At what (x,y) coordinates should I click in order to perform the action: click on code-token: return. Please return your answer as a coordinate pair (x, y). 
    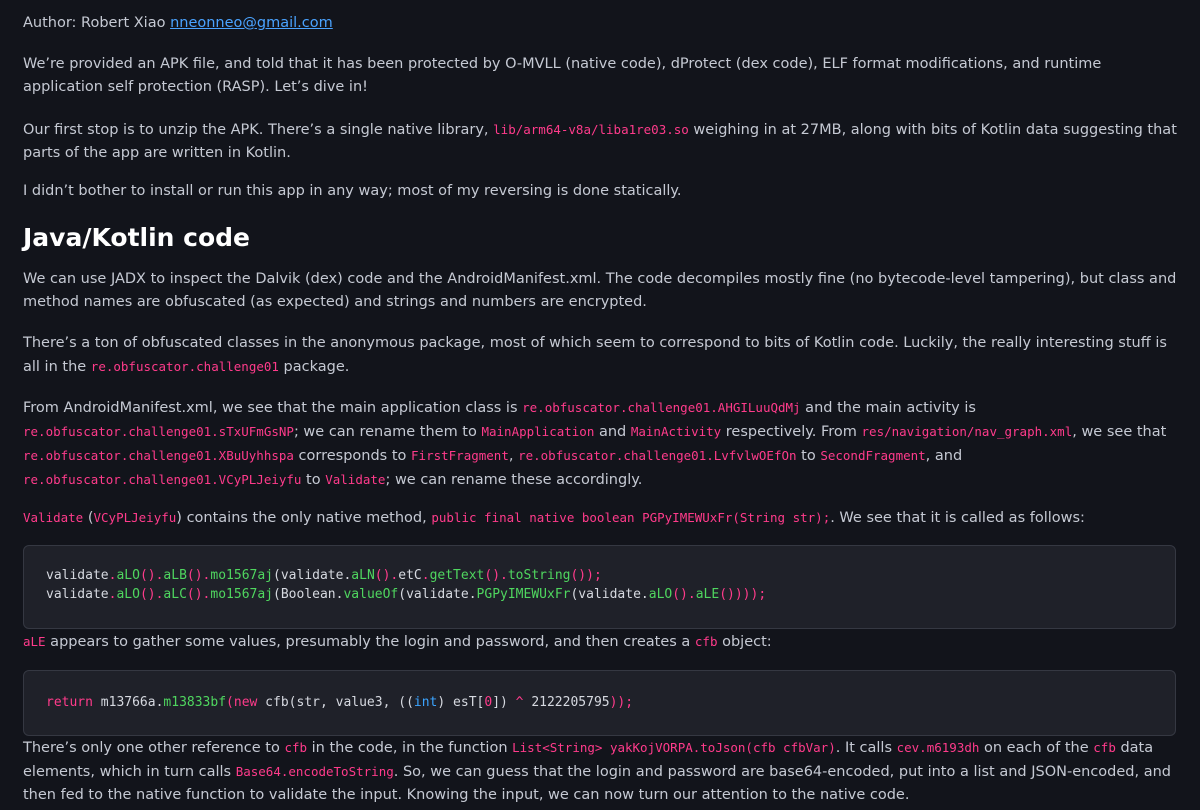
    Looking at the image, I should click on (69, 702).